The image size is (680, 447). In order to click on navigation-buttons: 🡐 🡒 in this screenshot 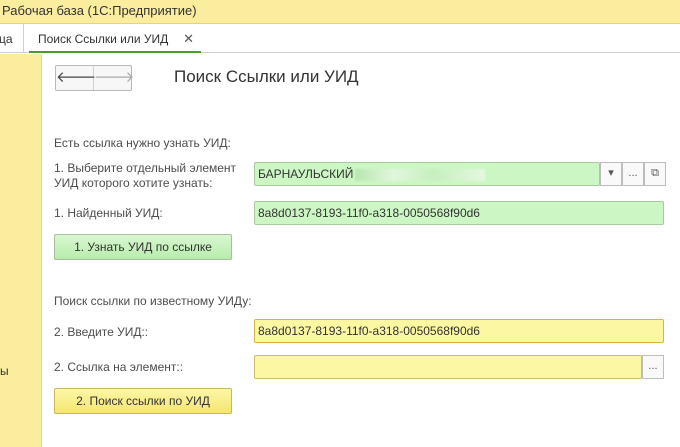, I will do `click(94, 78)`.